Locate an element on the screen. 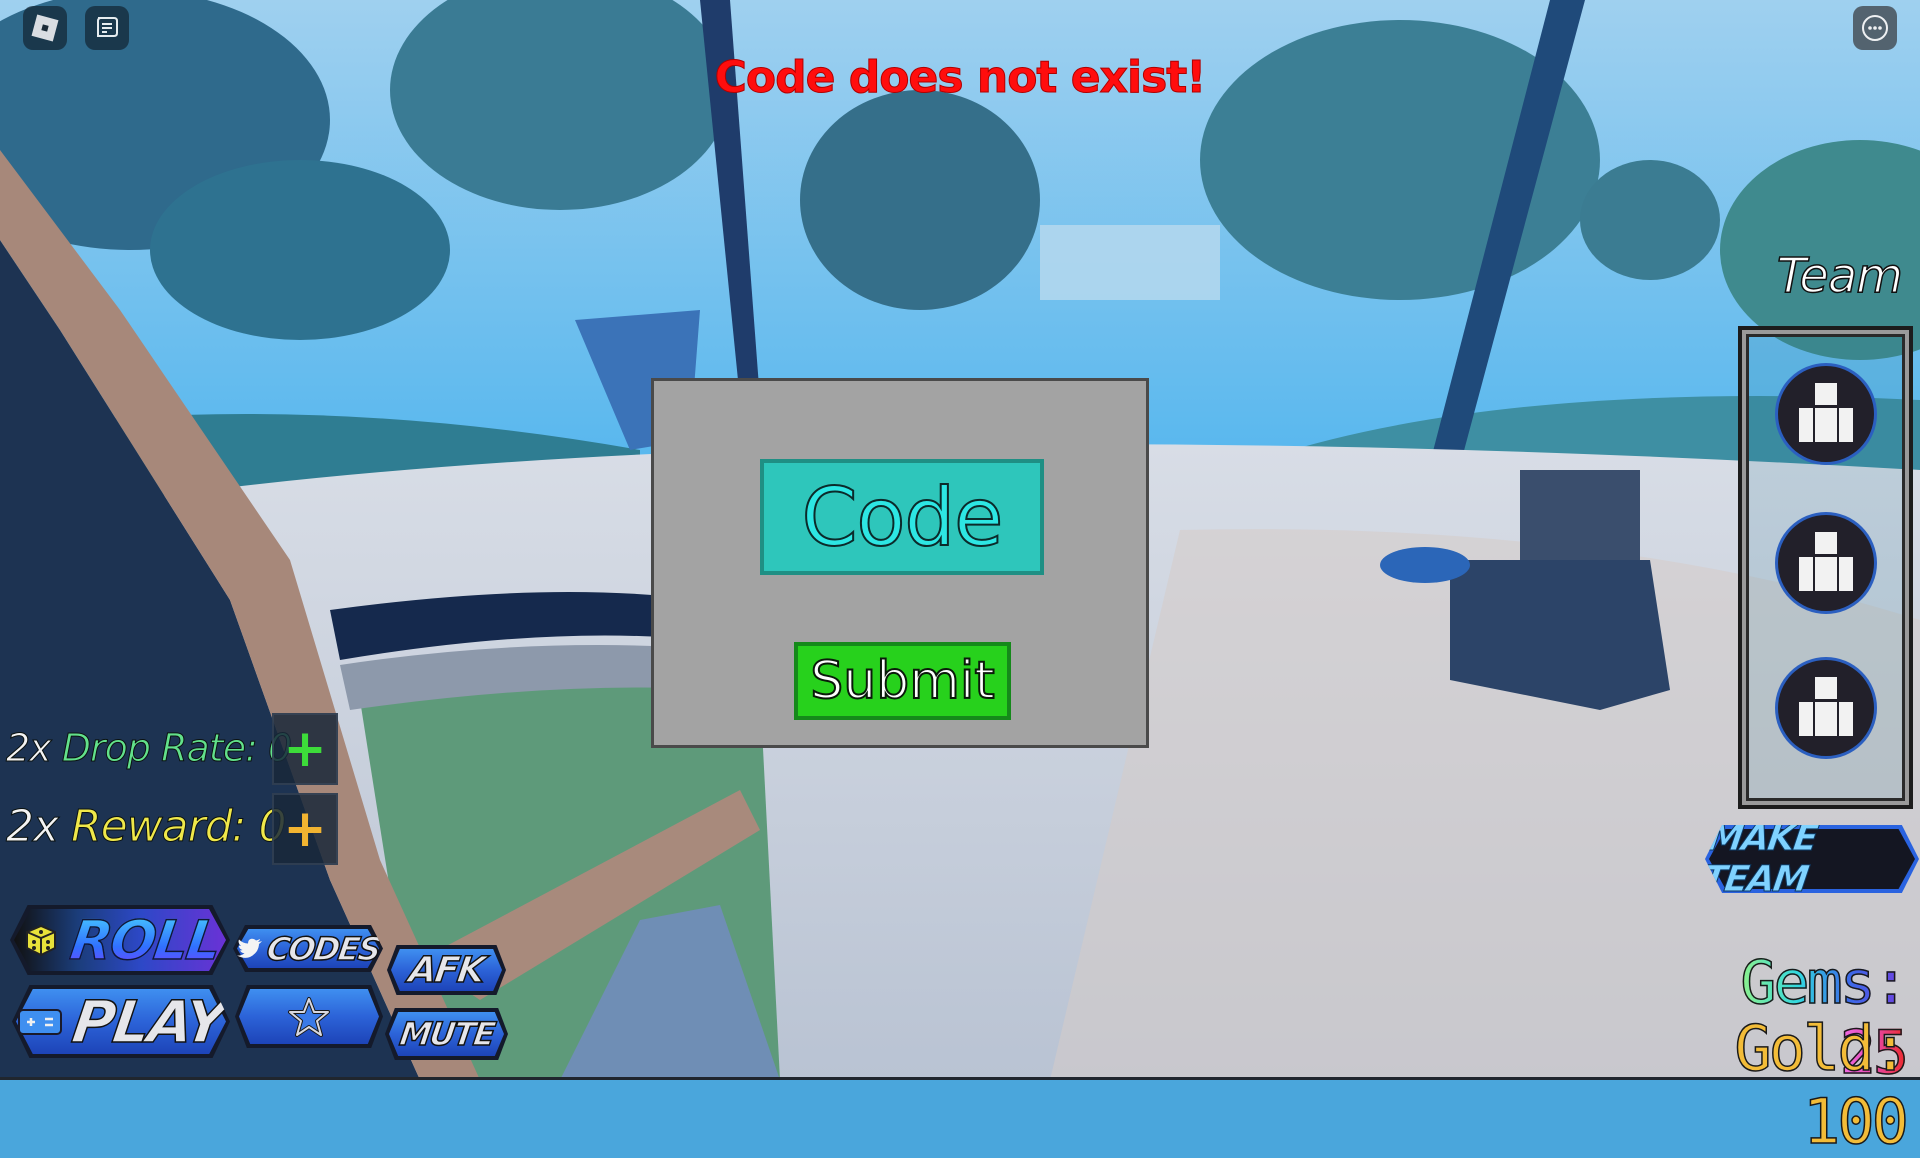 Image resolution: width=1920 pixels, height=1158 pixels. gold-value: 100 is located at coordinates (1855, 1121).